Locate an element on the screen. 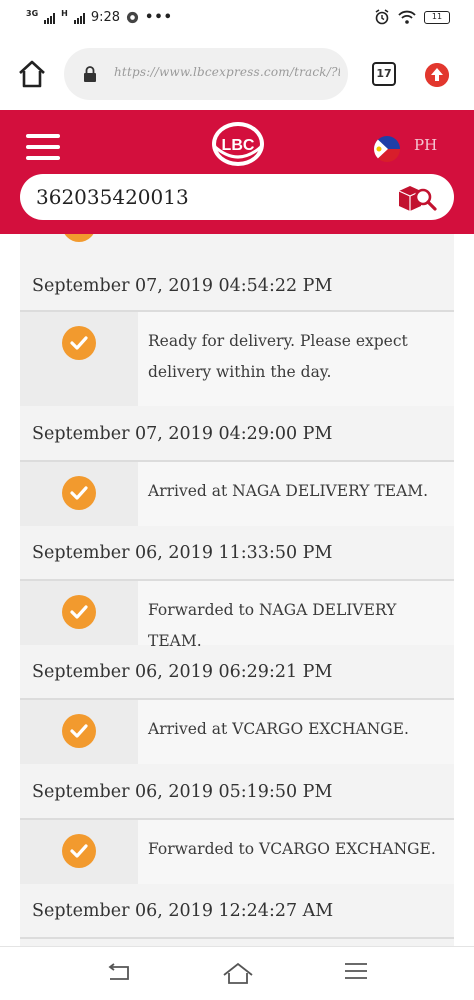 This screenshot has height=1000, width=474. language-label: PH is located at coordinates (425, 145).